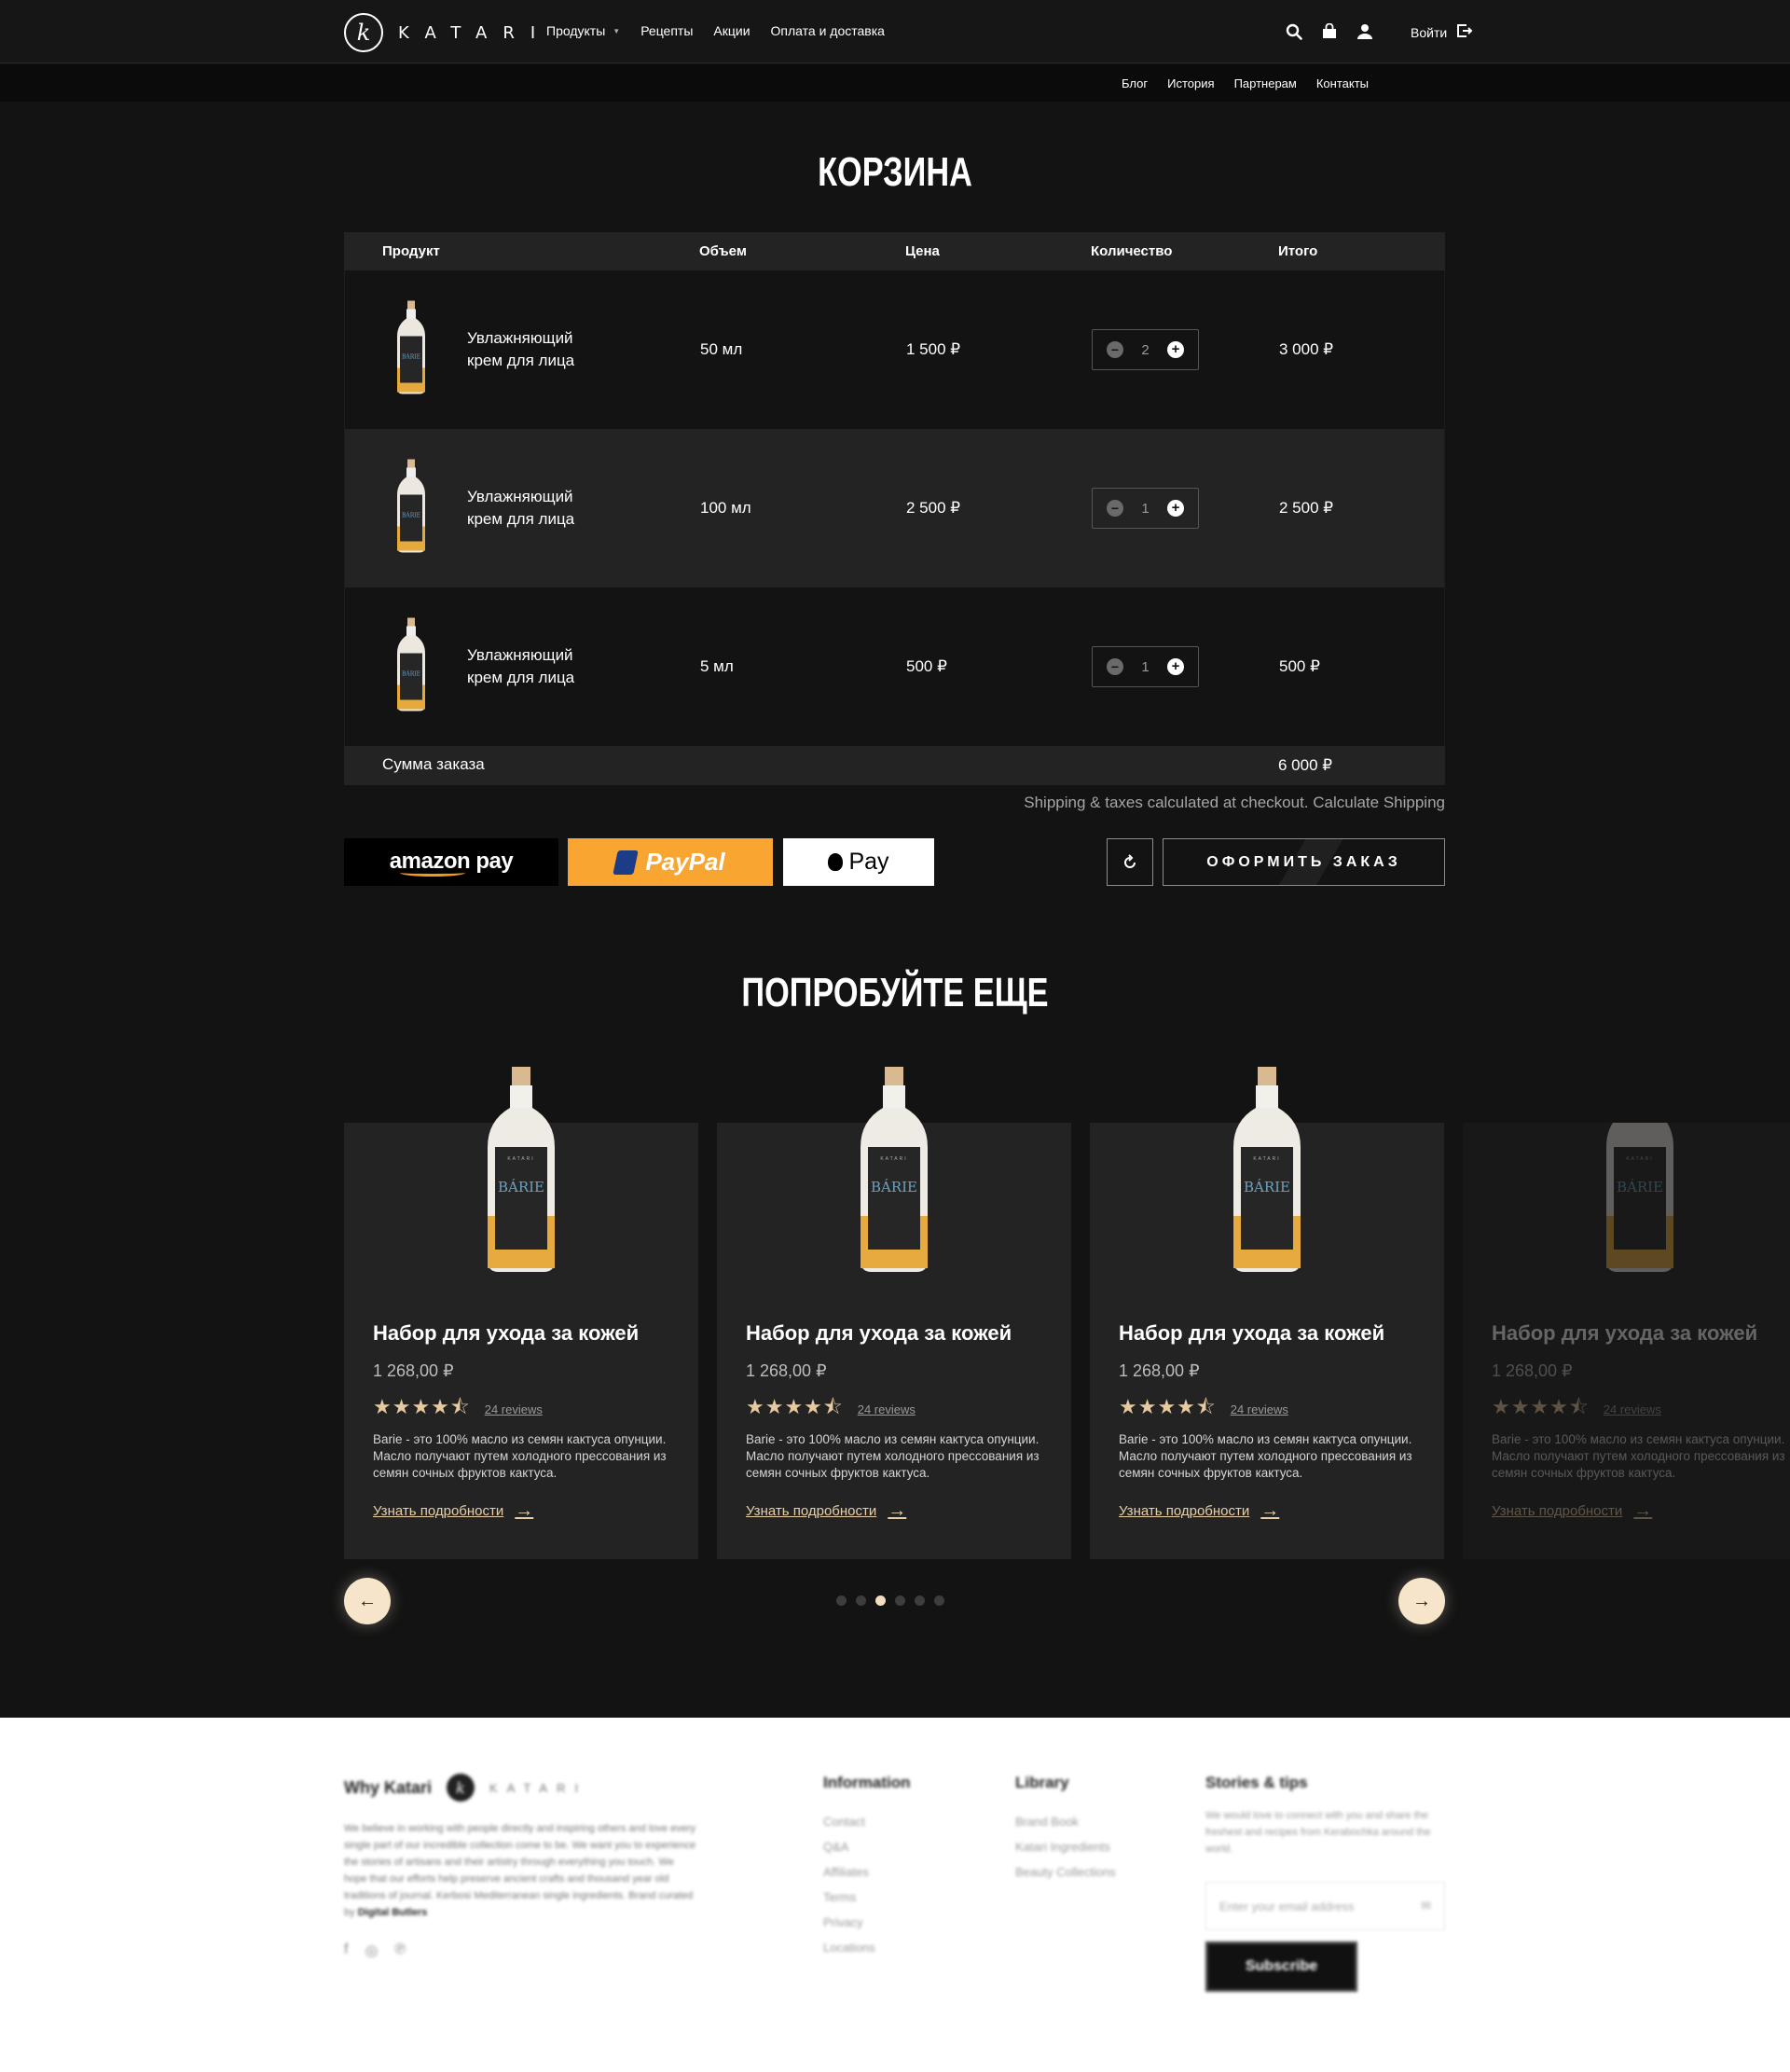 The width and height of the screenshot is (1790, 2072). I want to click on footer-social-links: f ◎ ℗, so click(375, 1950).